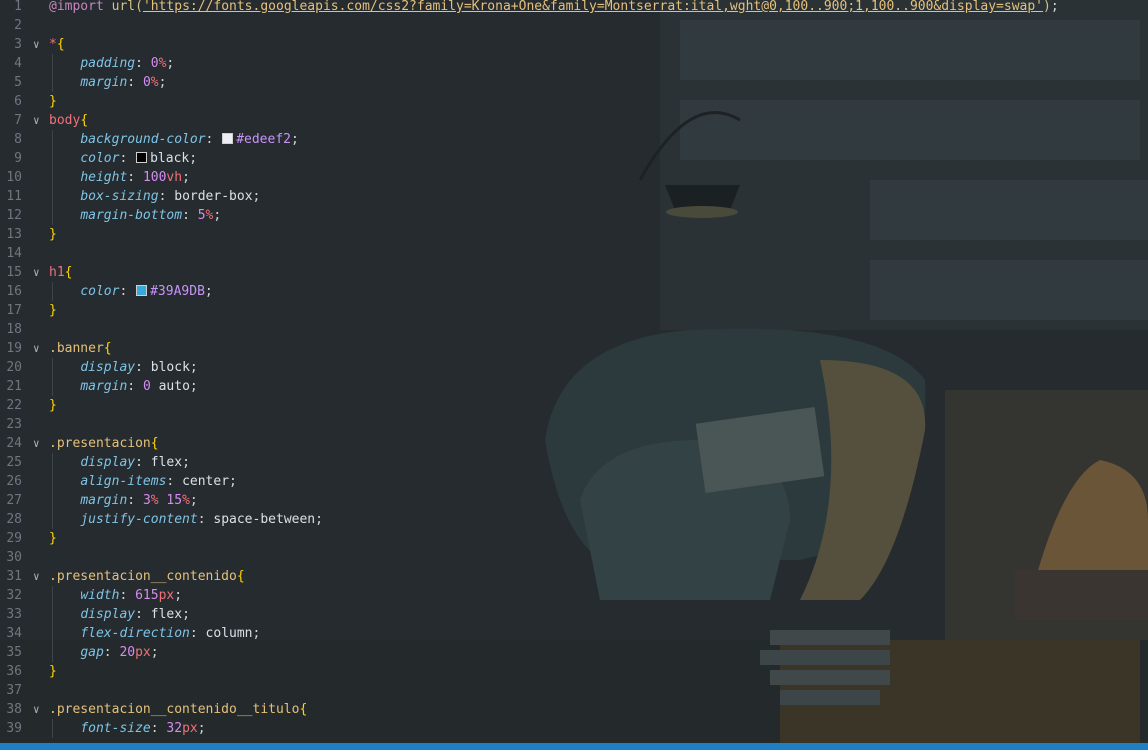 The width and height of the screenshot is (1148, 750). I want to click on code-line: 27 margin: 3% 15%;, so click(574, 500).